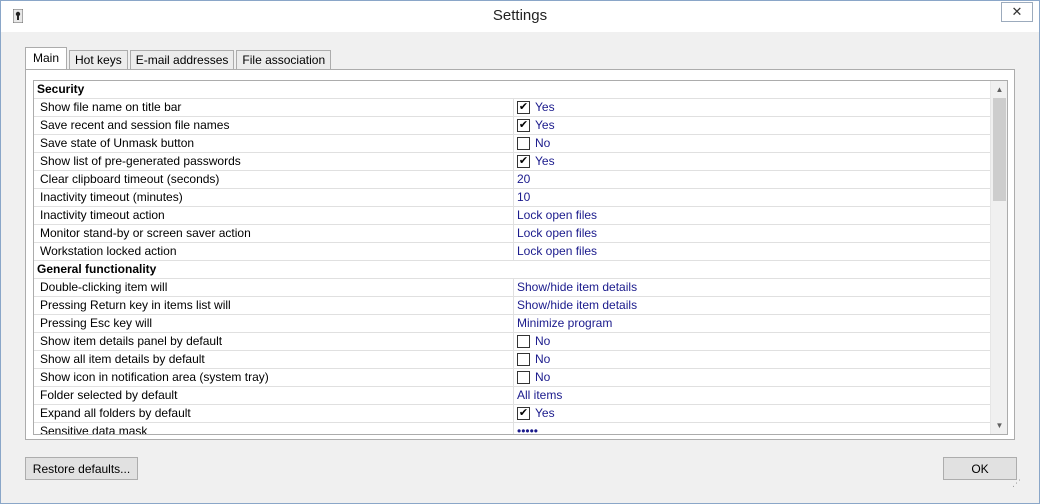  I want to click on setting-row: Expand all folders by default ✔ Yes, so click(513, 414).